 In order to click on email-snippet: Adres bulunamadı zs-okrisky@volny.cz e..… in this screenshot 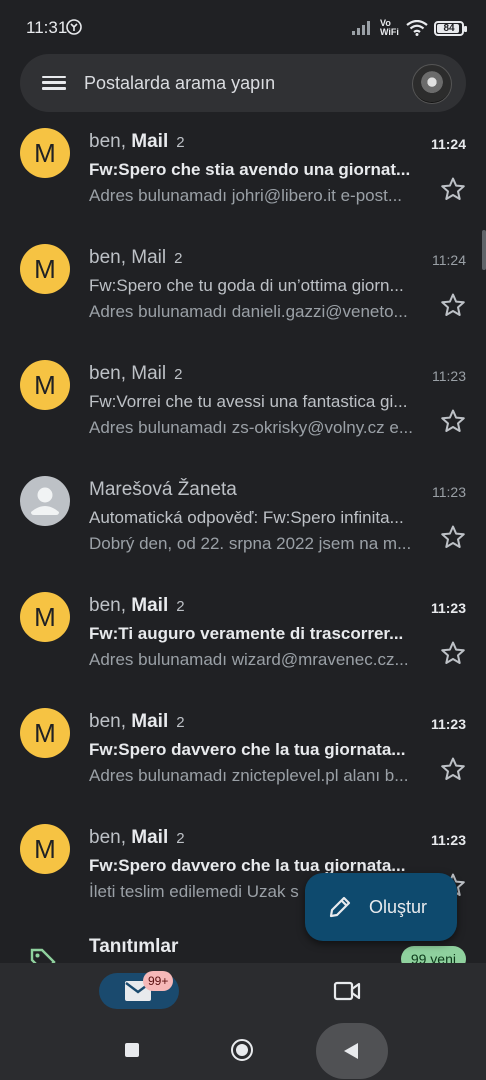, I will do `click(251, 427)`.